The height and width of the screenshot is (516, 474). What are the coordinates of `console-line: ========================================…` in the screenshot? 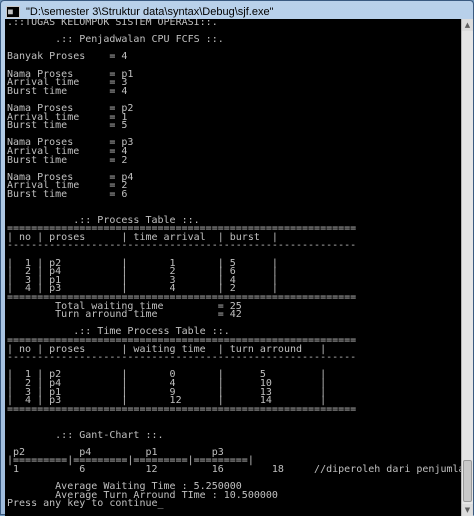 It's located at (182, 409).